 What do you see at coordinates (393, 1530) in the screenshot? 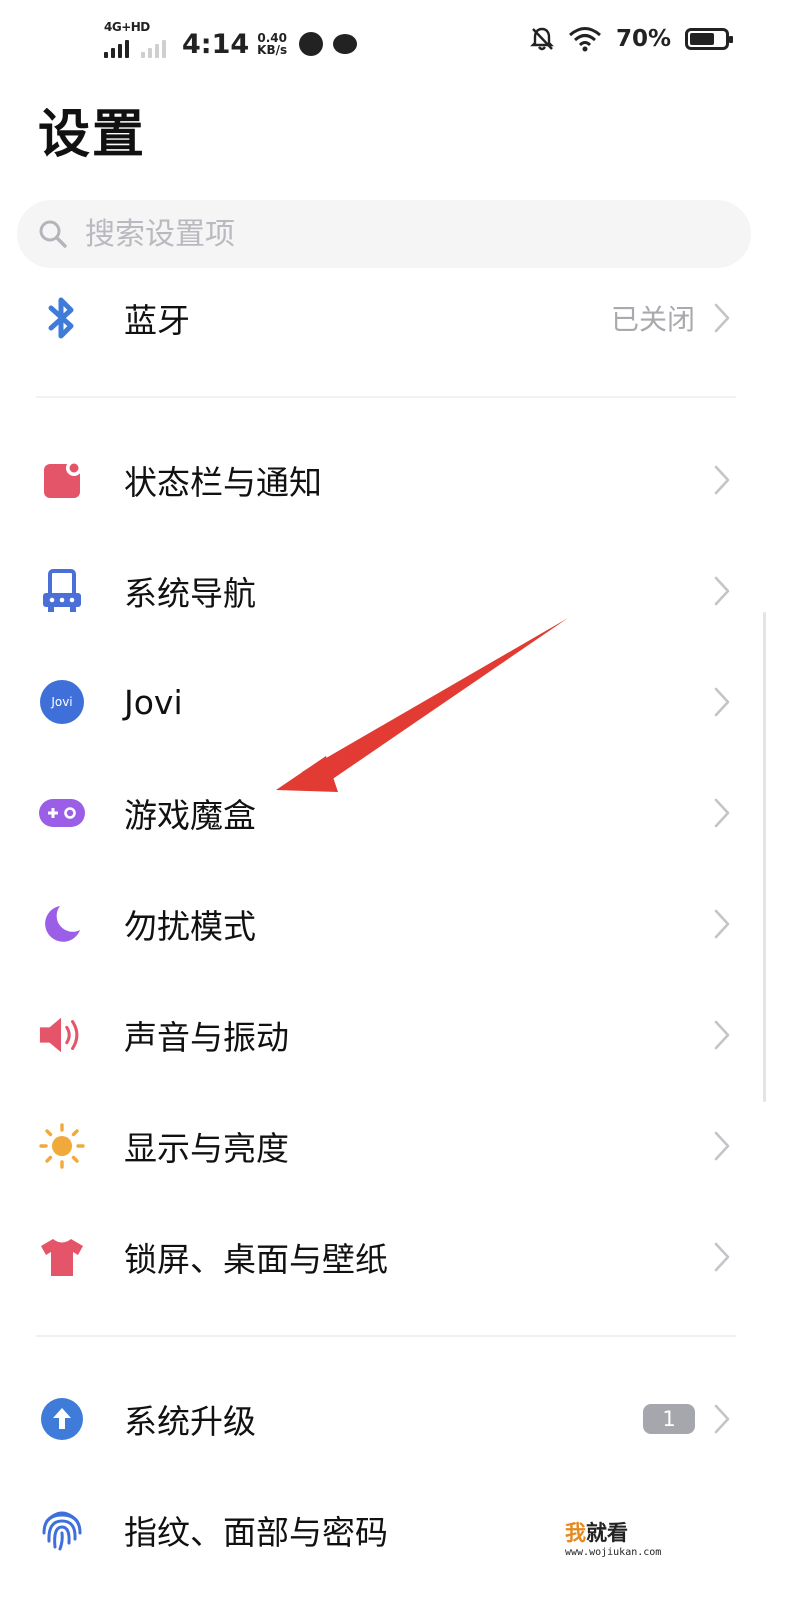
I see `settings-item-fingerprint-face-password: 指纹、面部与密码` at bounding box center [393, 1530].